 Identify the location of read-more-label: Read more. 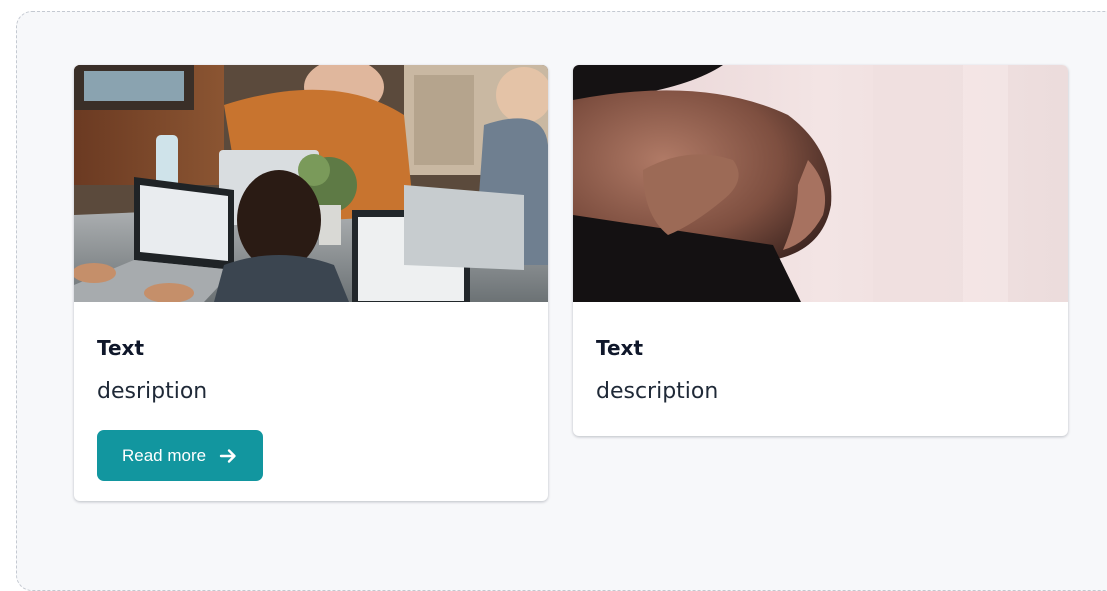
(164, 455).